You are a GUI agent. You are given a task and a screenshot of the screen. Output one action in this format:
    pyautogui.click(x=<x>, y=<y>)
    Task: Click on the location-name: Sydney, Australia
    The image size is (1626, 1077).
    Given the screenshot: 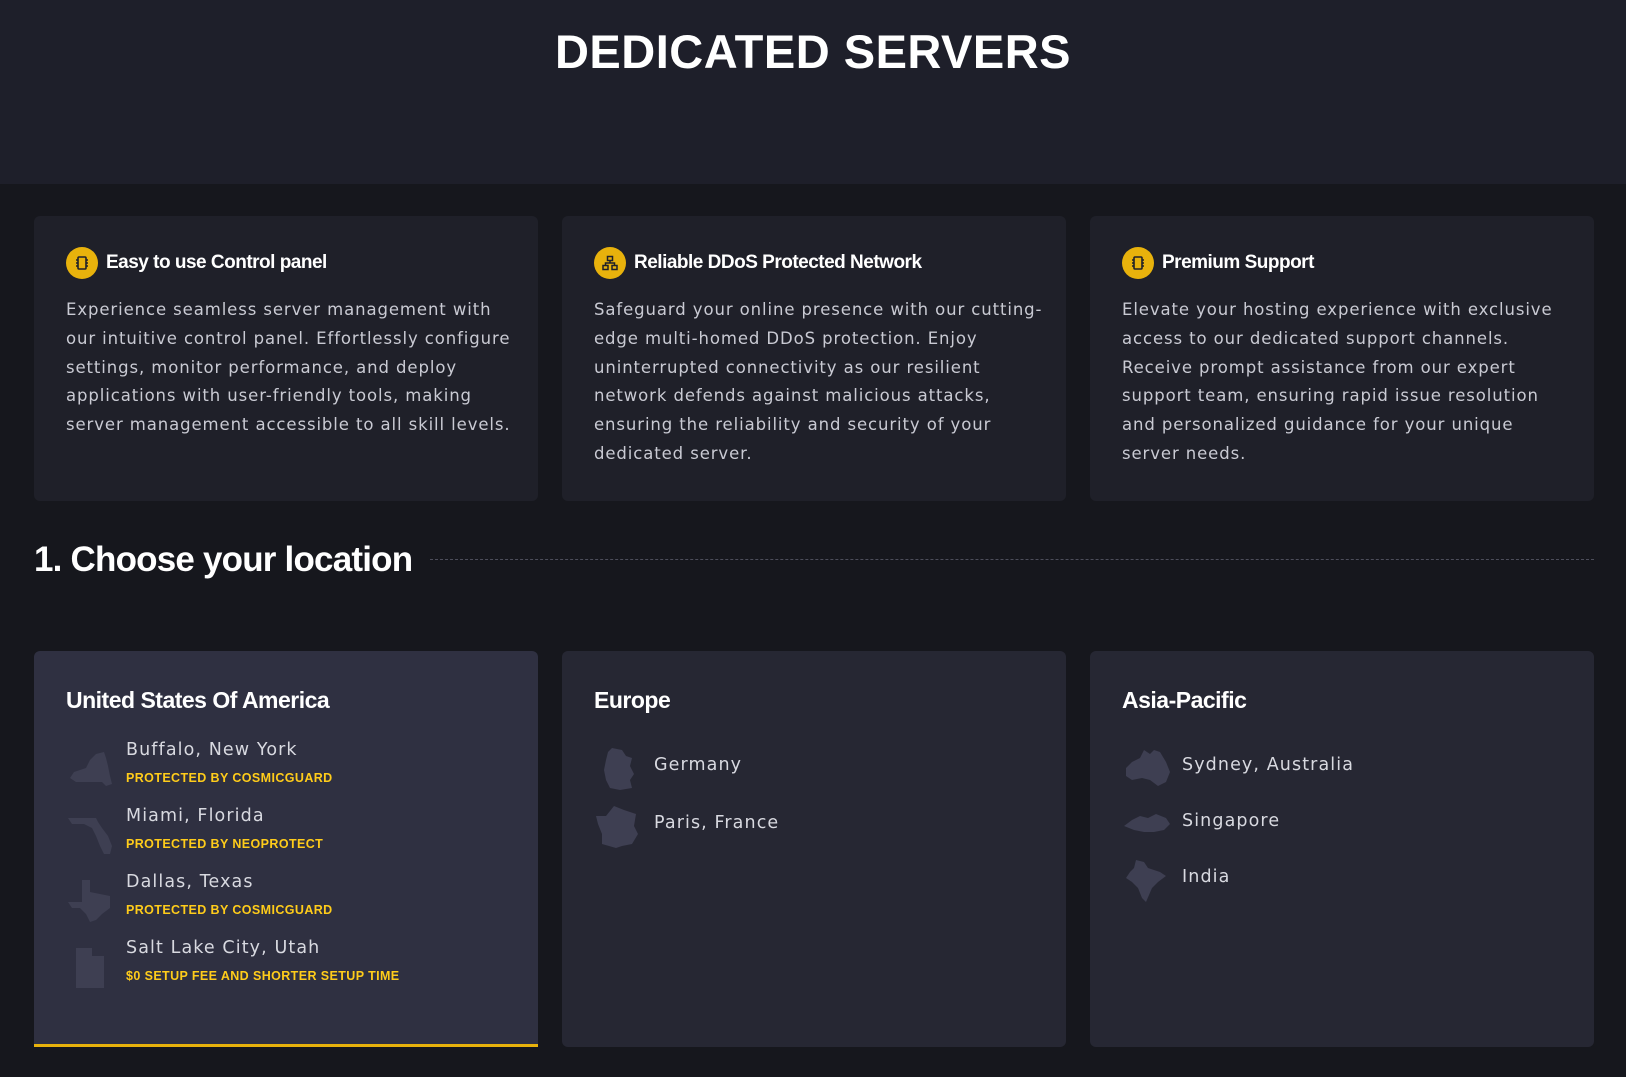 What is the action you would take?
    pyautogui.click(x=1268, y=765)
    